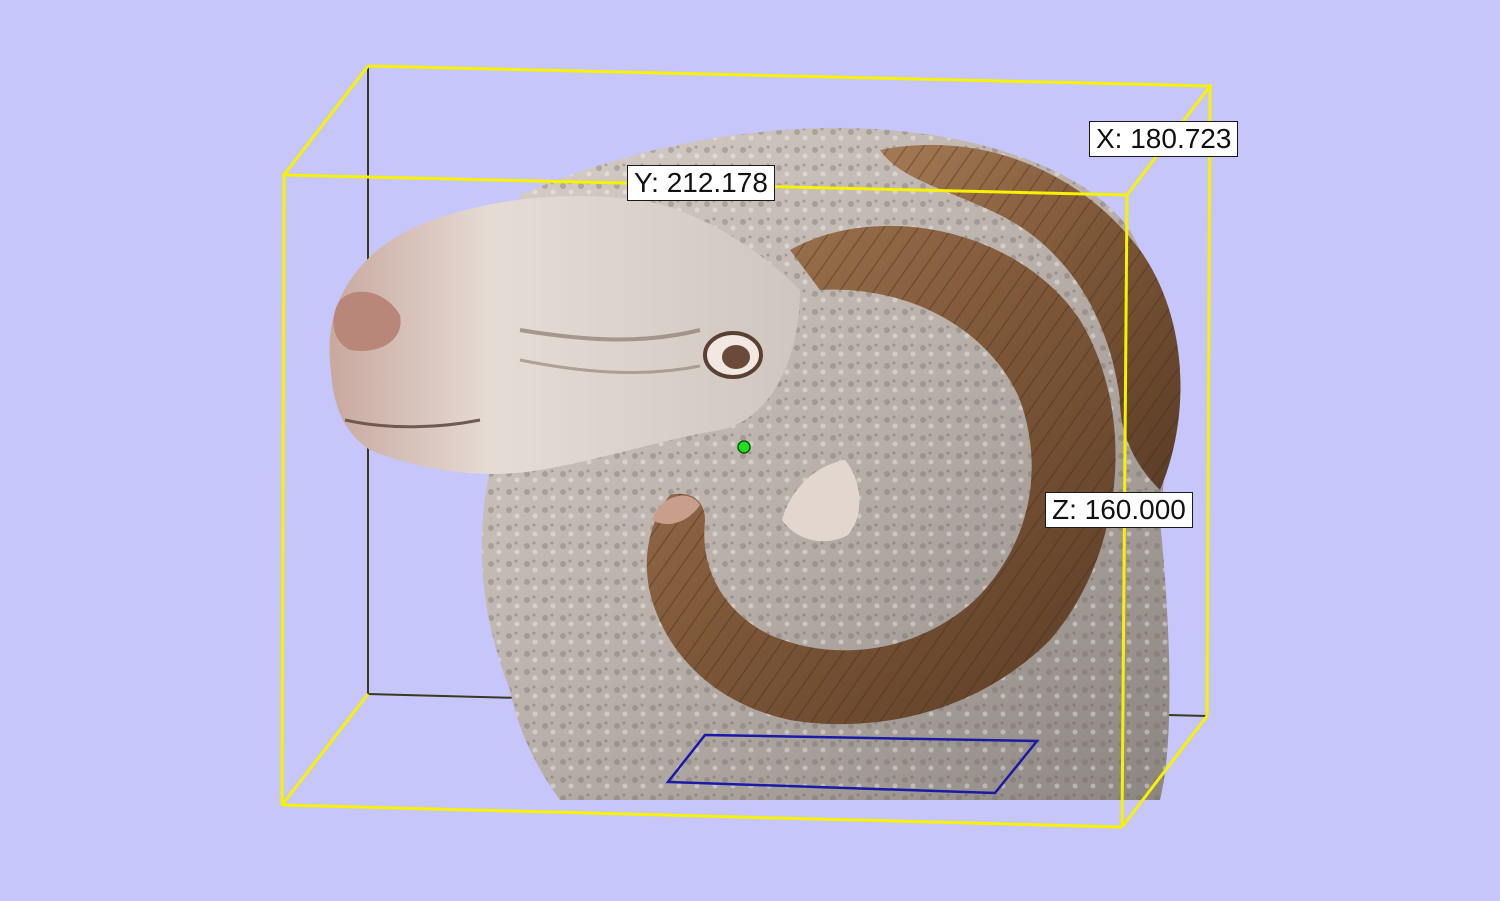 The width and height of the screenshot is (1500, 901). What do you see at coordinates (701, 183) in the screenshot?
I see `dimension-label-y: Y: 212.178` at bounding box center [701, 183].